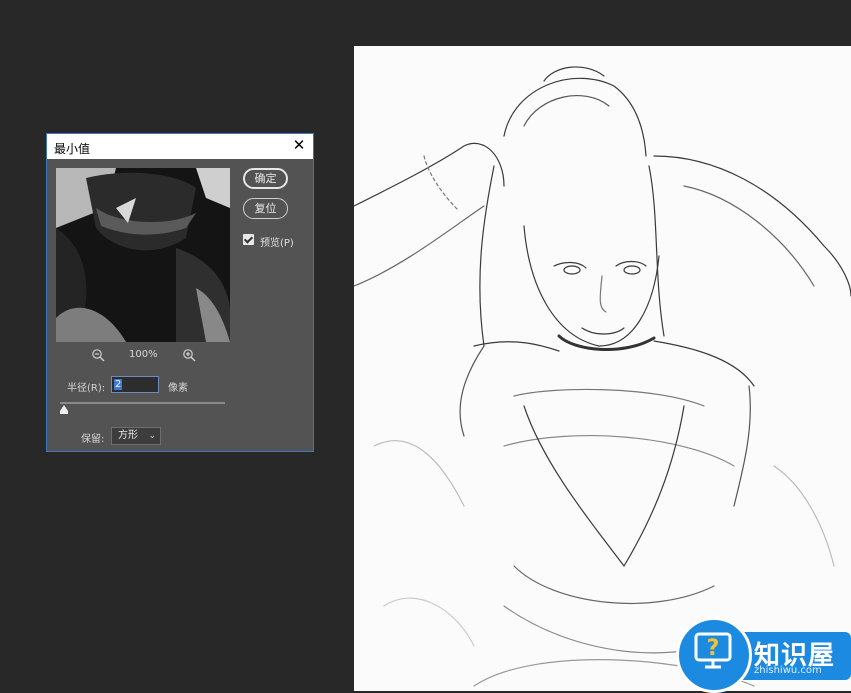 This screenshot has height=693, width=851. Describe the element at coordinates (86, 388) in the screenshot. I see `radius-label: 半径(R):` at that location.